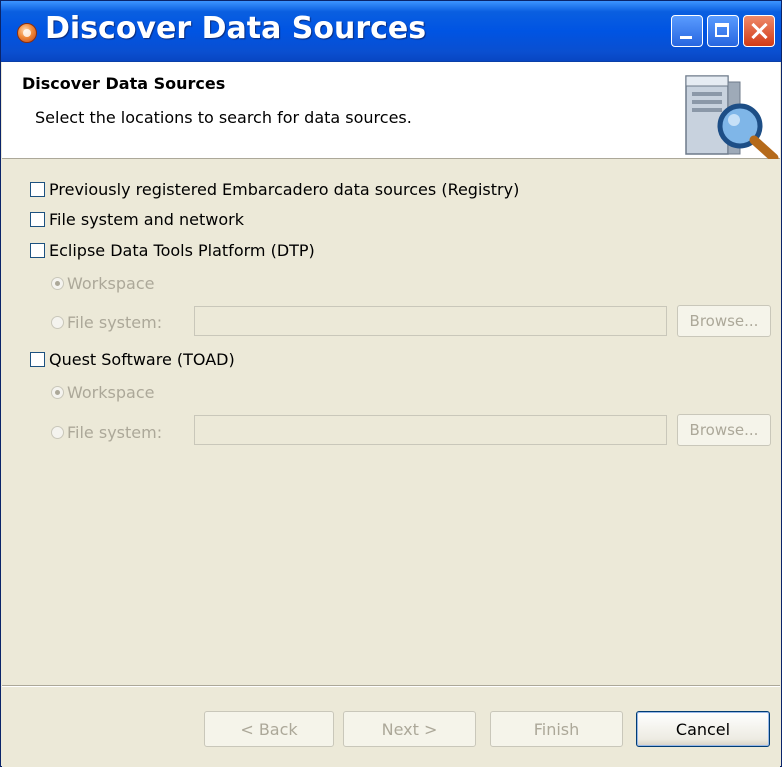  Describe the element at coordinates (269, 729) in the screenshot. I see `back-button: < Back` at that location.